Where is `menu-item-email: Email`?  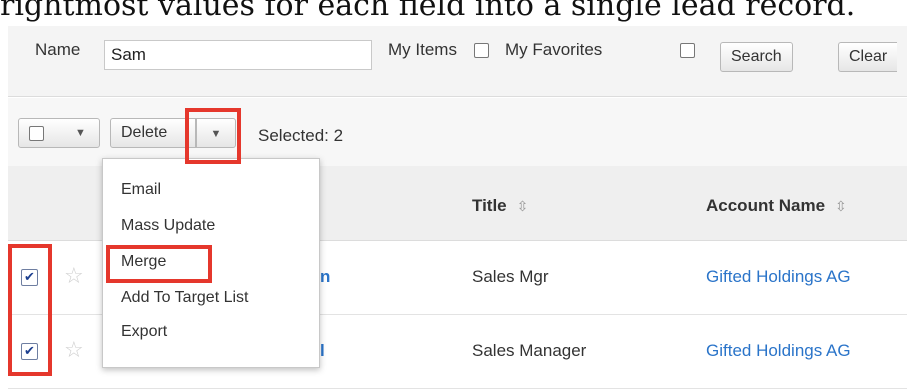 menu-item-email: Email is located at coordinates (141, 190).